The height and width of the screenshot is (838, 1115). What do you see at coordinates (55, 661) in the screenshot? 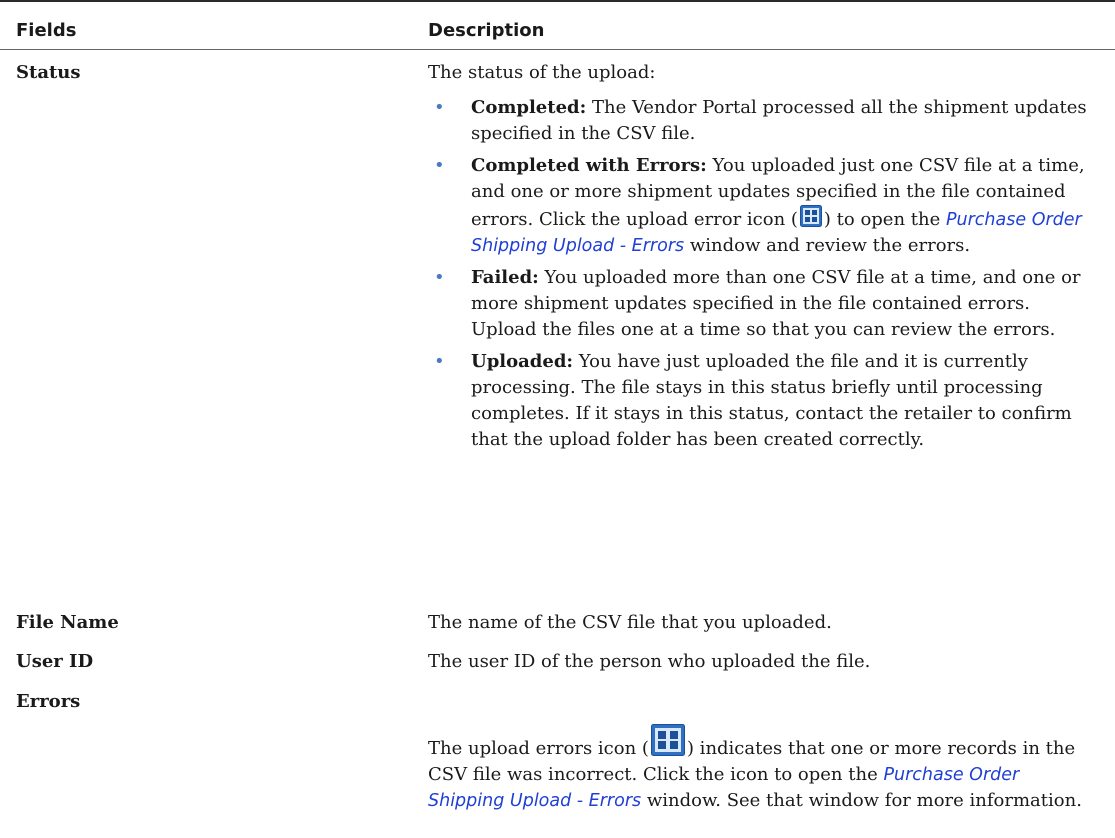
I see `field-user-id: User ID` at bounding box center [55, 661].